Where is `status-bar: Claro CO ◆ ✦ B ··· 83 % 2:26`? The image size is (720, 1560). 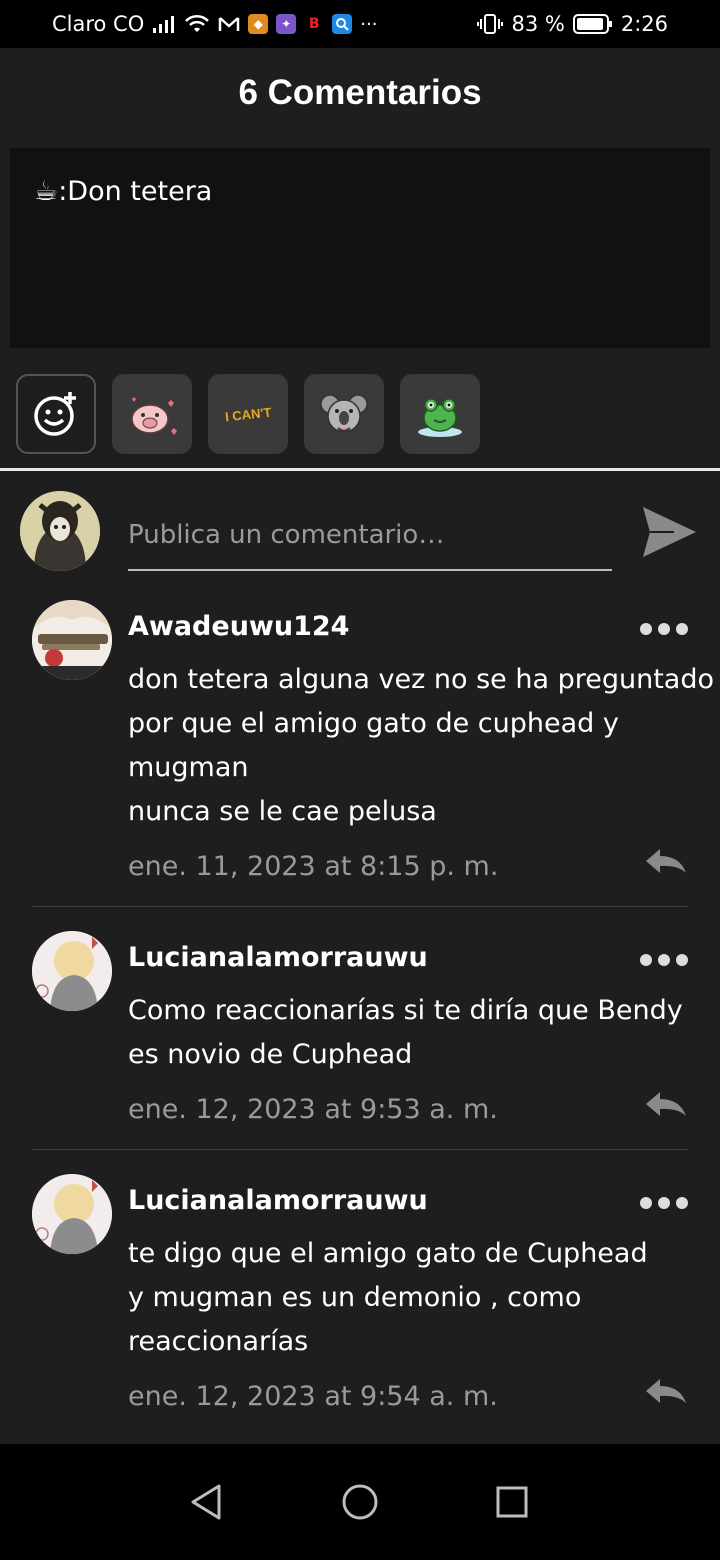
status-bar: Claro CO ◆ ✦ B ··· 83 % 2:26 is located at coordinates (360, 24).